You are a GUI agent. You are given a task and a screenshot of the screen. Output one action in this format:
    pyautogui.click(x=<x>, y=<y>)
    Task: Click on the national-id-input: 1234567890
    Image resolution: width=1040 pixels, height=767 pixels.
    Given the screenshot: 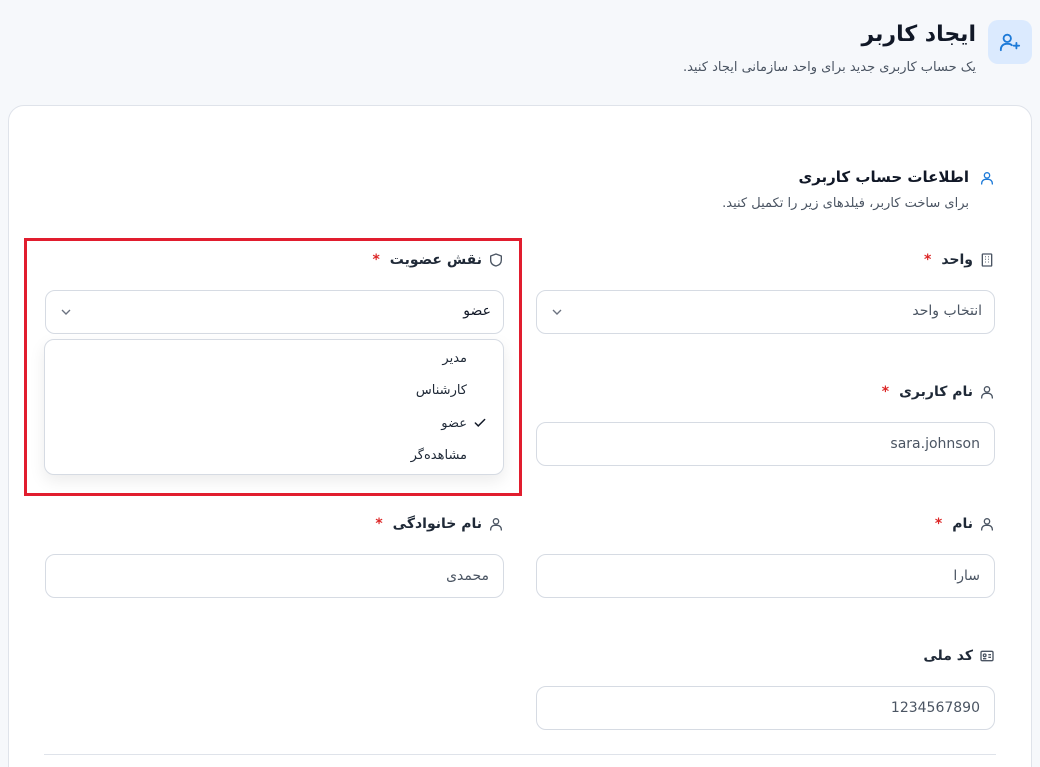 What is the action you would take?
    pyautogui.click(x=765, y=708)
    